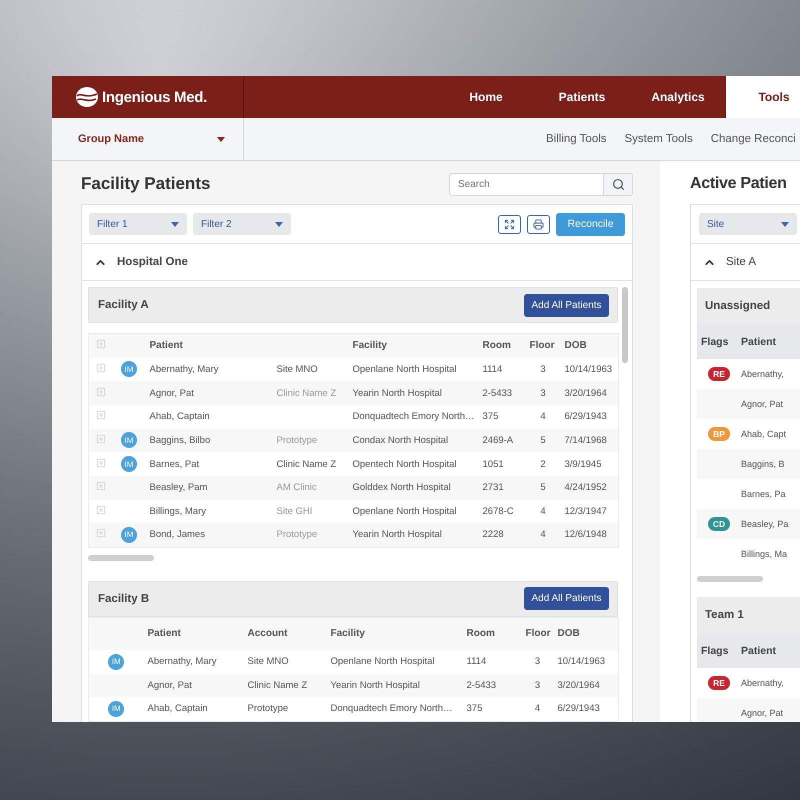 This screenshot has height=800, width=800. Describe the element at coordinates (123, 305) in the screenshot. I see `facility-name: Facility A` at that location.